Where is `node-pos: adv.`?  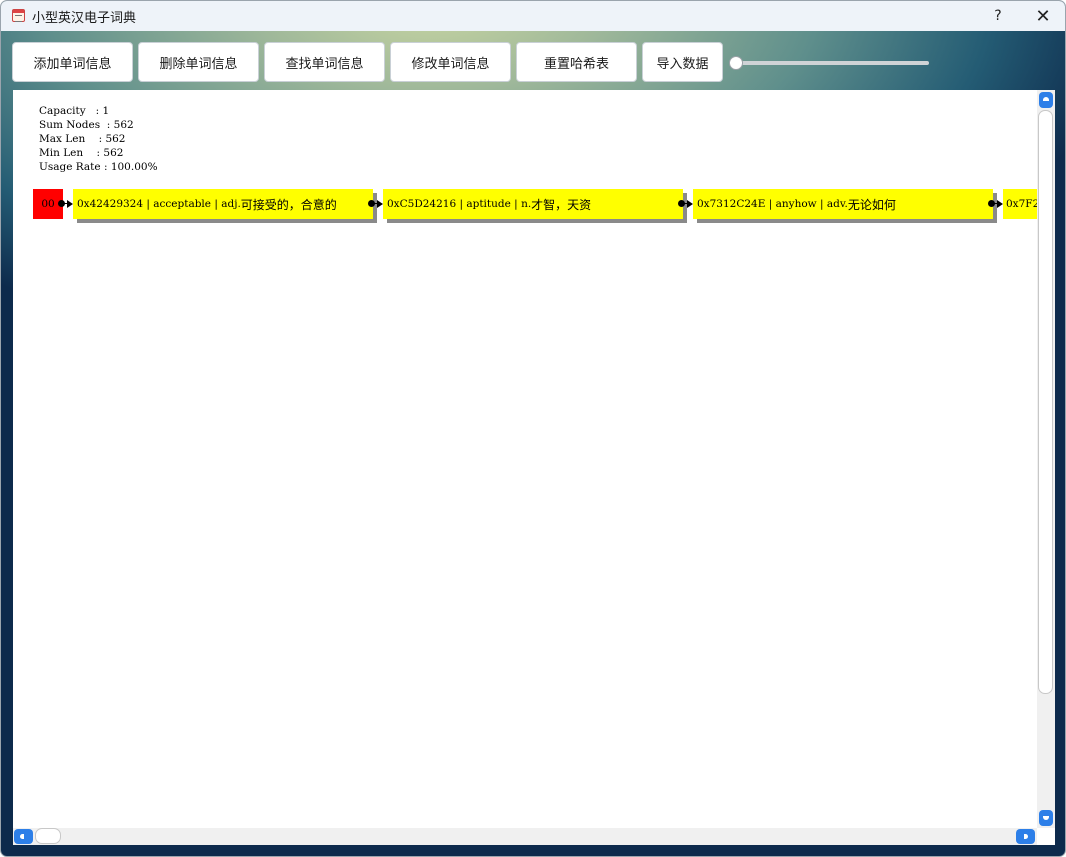
node-pos: adv. is located at coordinates (837, 204).